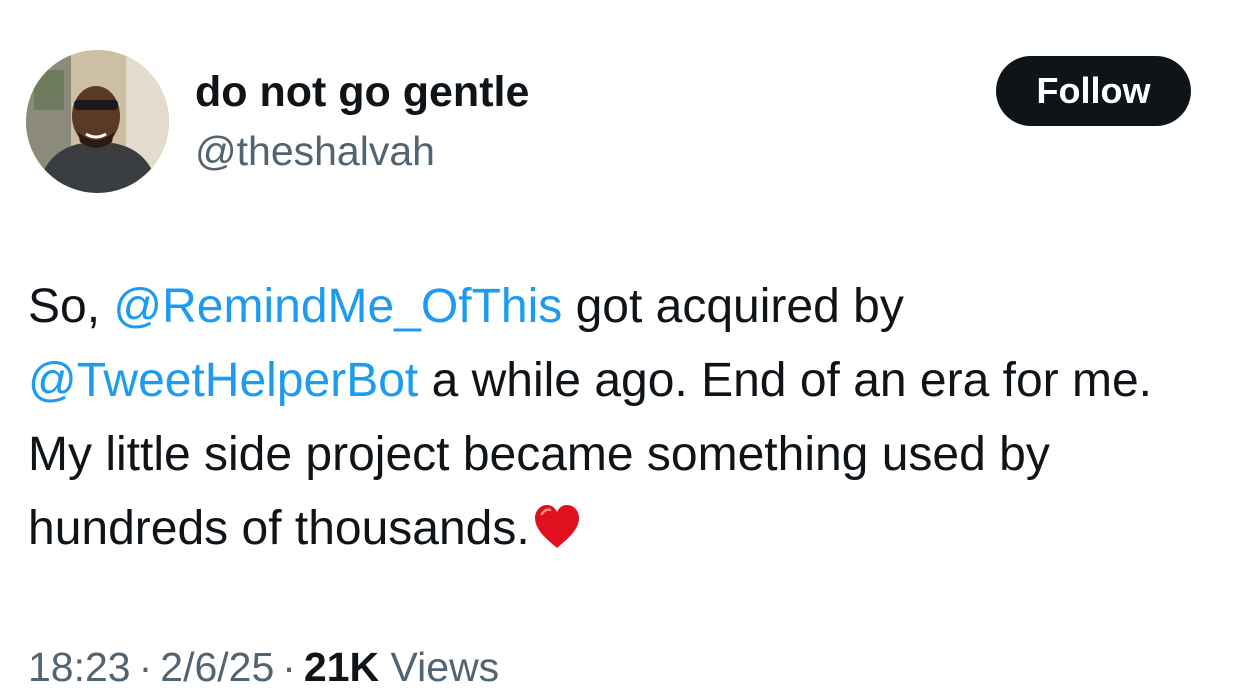 This screenshot has height=698, width=1242. Describe the element at coordinates (362, 92) in the screenshot. I see `display-name: do not go gentle` at that location.